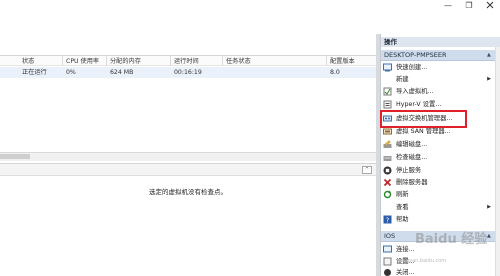 This screenshot has width=500, height=276. I want to click on action-refresh: 刷新, so click(438, 194).